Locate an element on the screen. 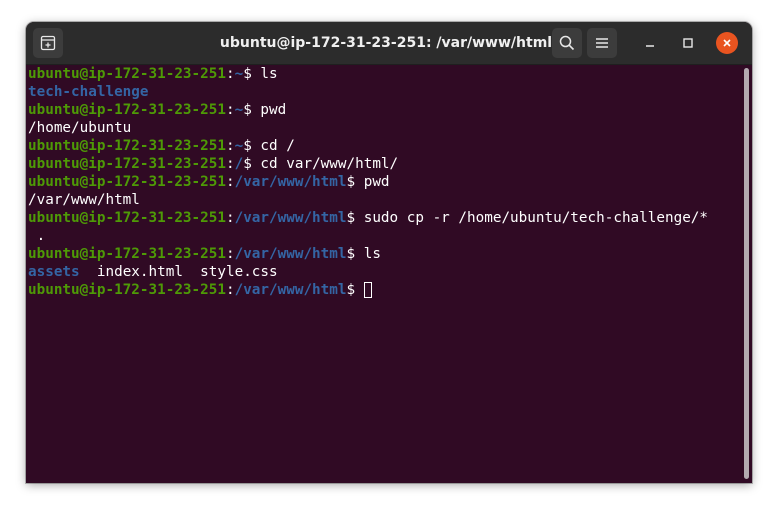  search-button is located at coordinates (567, 43).